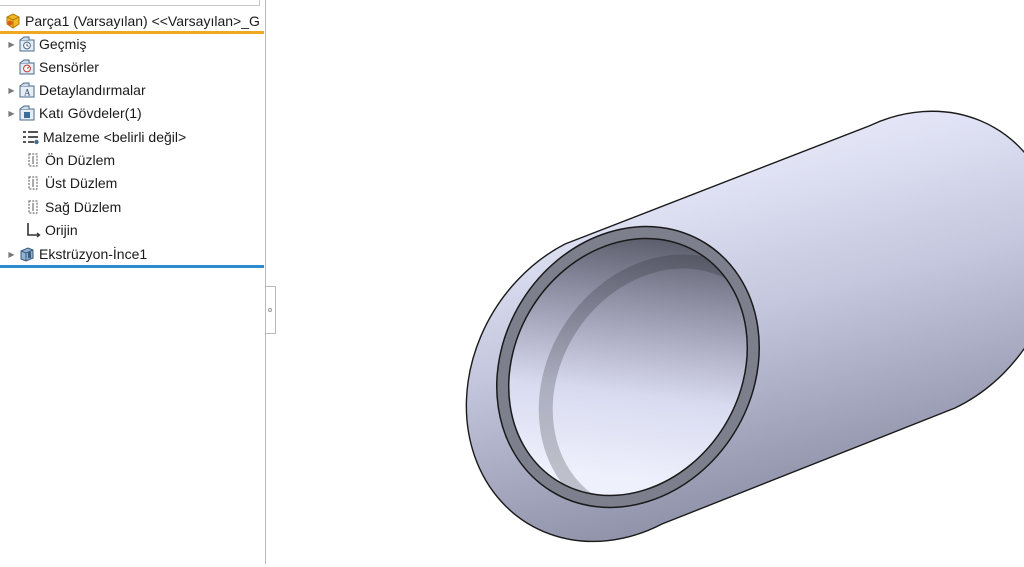 Image resolution: width=1024 pixels, height=567 pixels. I want to click on tree-item-right-plane: Sağ Düzlem, so click(132, 207).